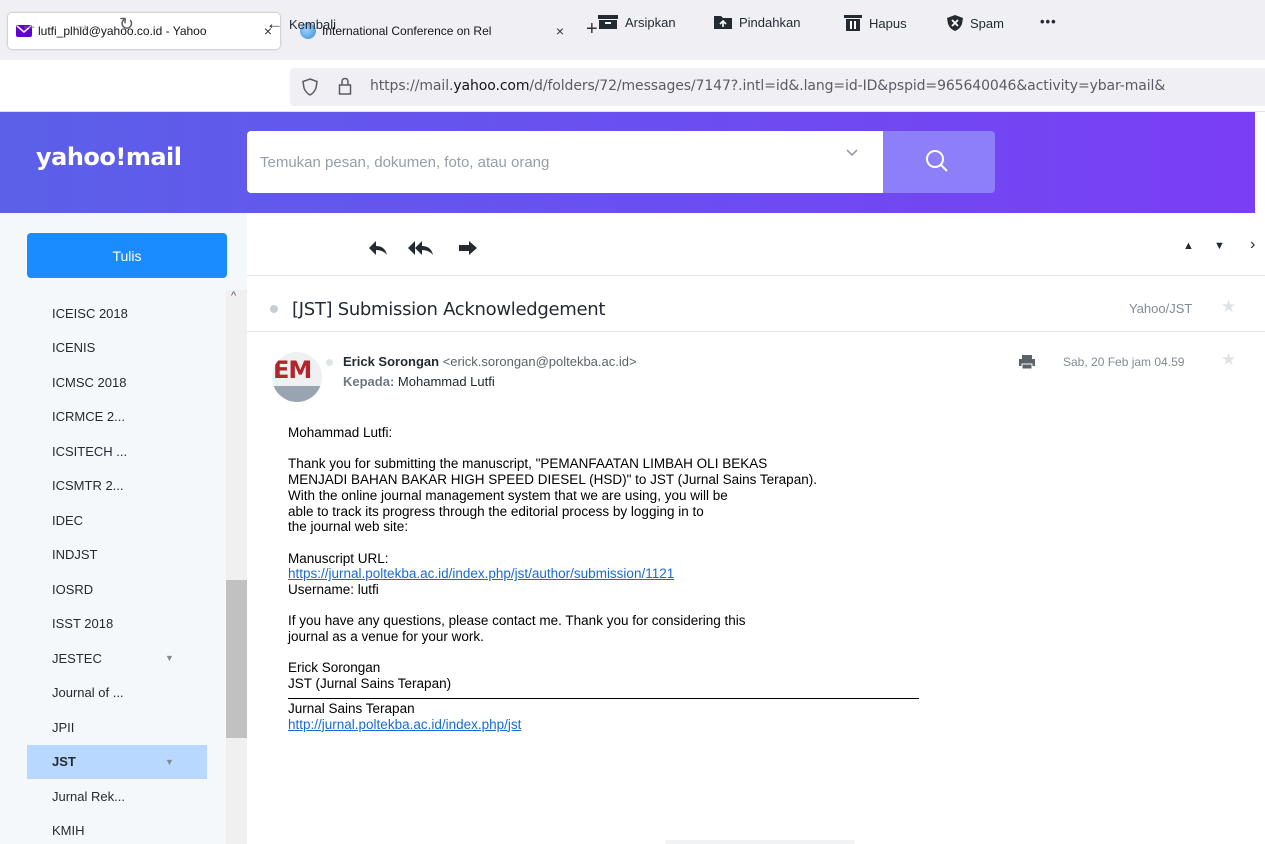 Image resolution: width=1265 pixels, height=844 pixels. I want to click on sidebar-folder-label: ISST 2018, so click(83, 624).